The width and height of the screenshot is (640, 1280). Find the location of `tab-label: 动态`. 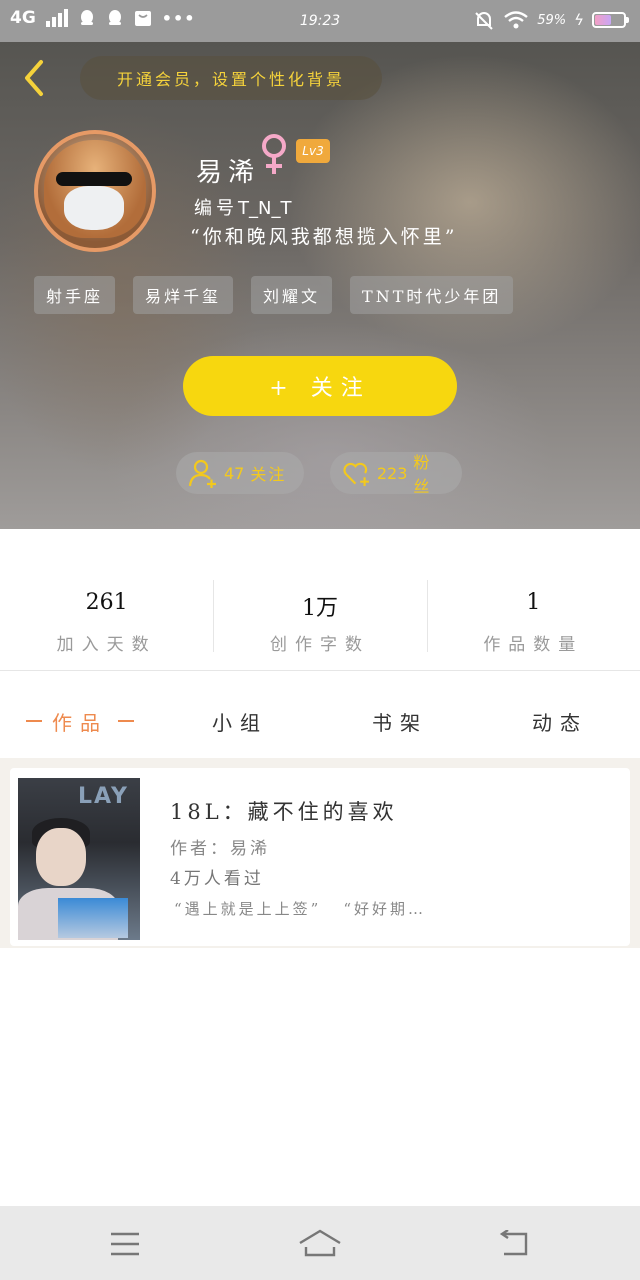

tab-label: 动态 is located at coordinates (560, 722).